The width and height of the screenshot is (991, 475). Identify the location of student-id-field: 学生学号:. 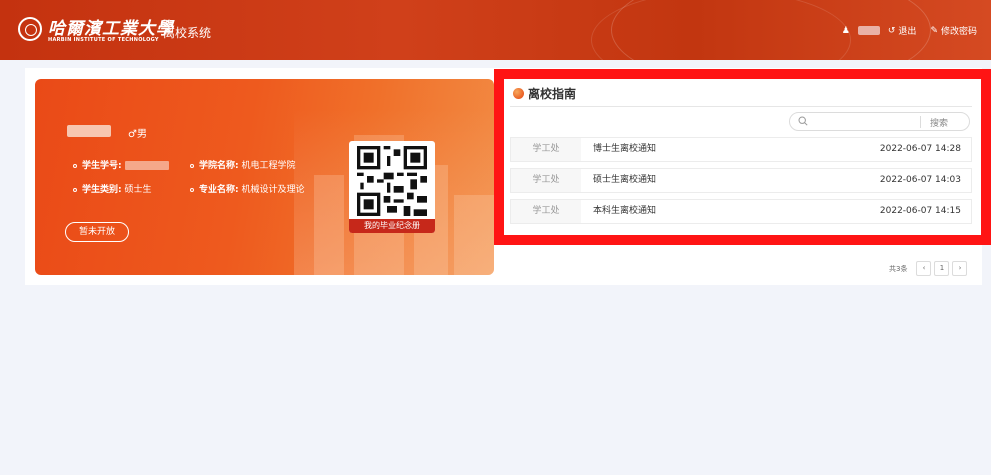
(121, 164).